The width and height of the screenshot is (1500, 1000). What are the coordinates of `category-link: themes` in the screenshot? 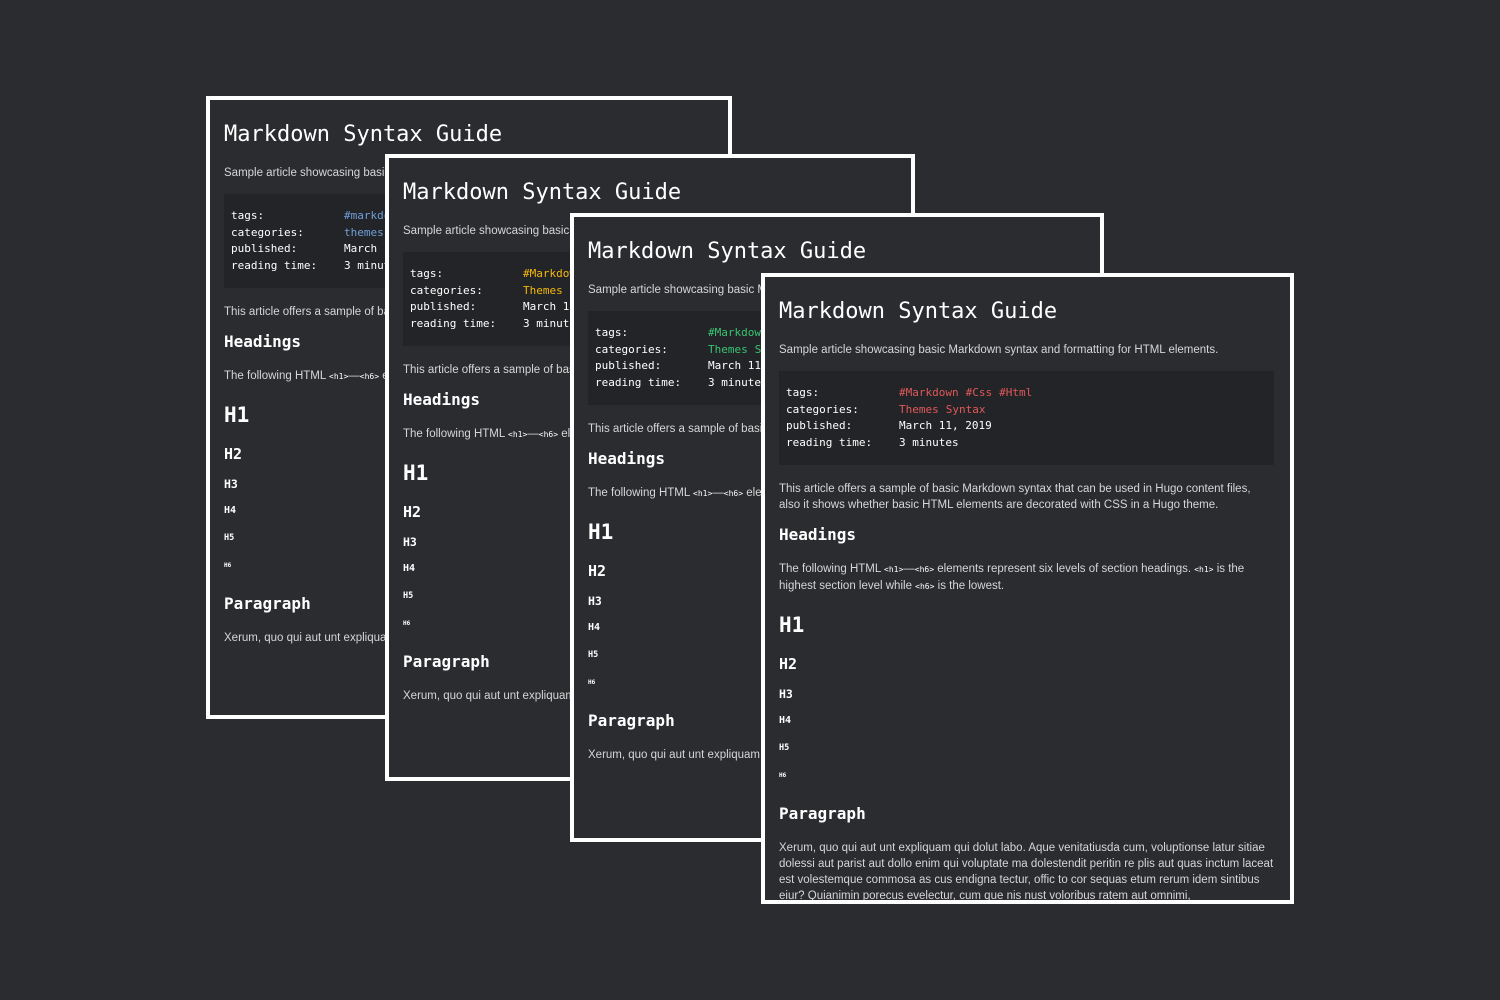 It's located at (364, 232).